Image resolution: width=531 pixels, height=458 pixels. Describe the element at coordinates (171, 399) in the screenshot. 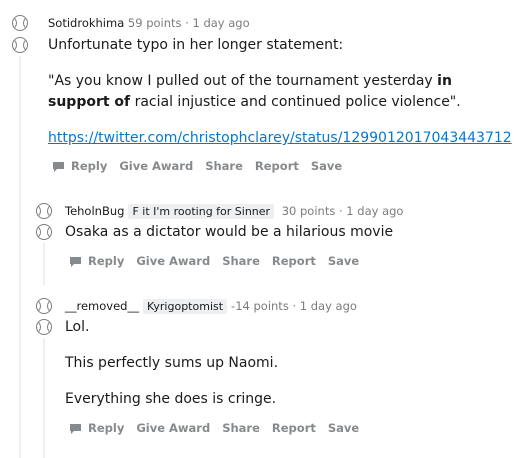

I see `comment-paragraph: Everything she does is cringe.` at that location.